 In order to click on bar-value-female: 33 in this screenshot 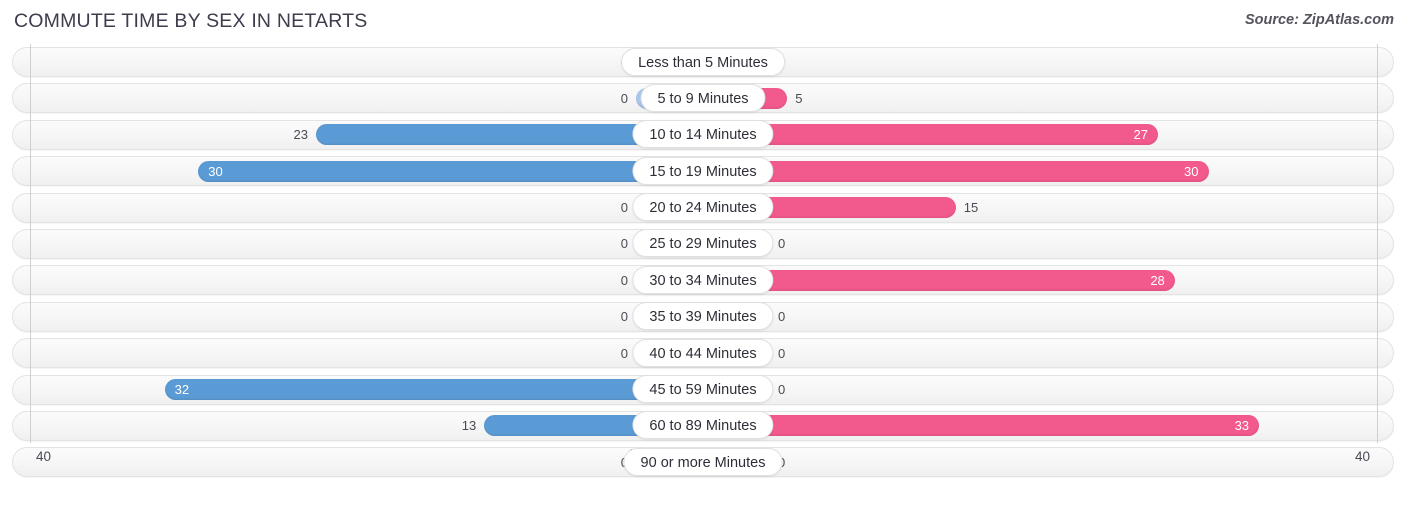, I will do `click(1242, 426)`.